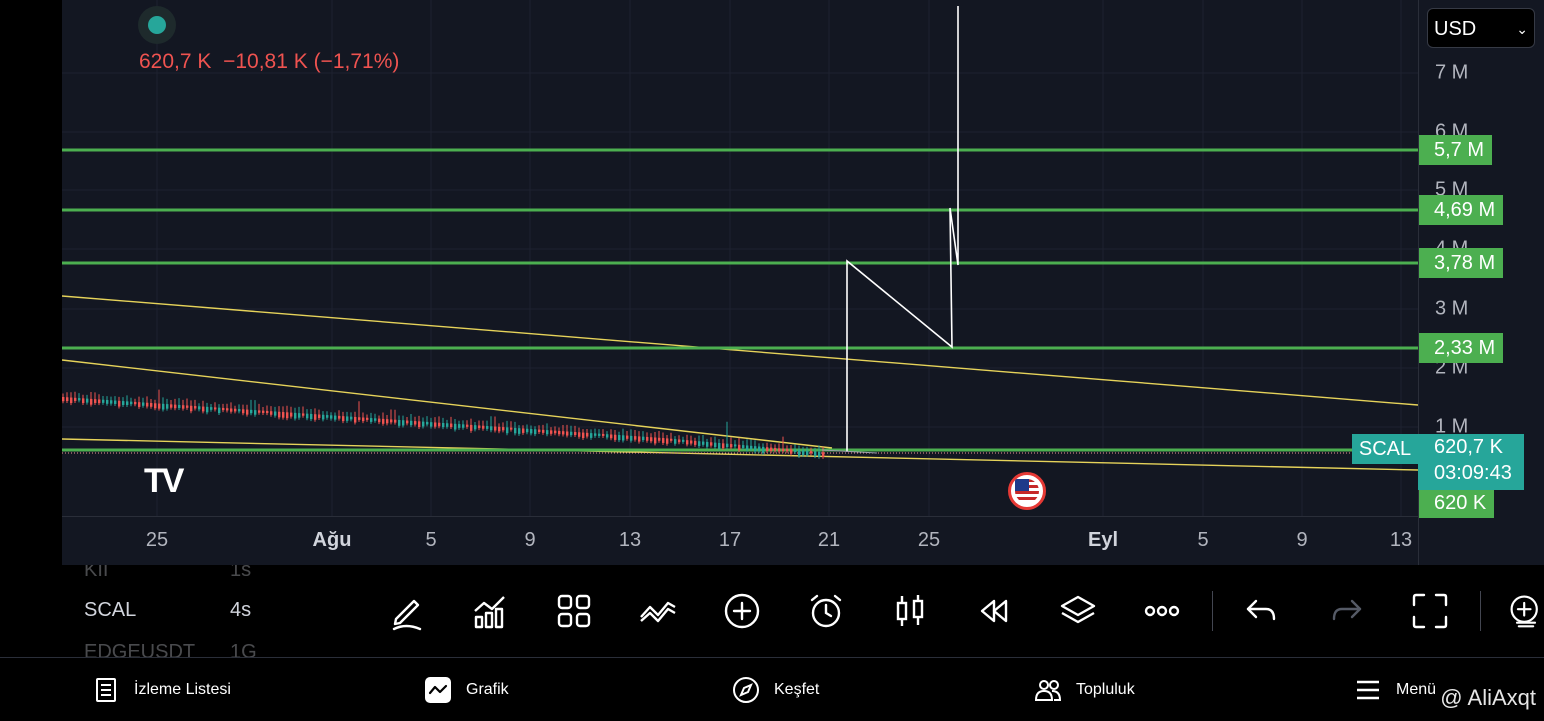  I want to click on level-label-5-7m: 5,7 M, so click(1456, 150).